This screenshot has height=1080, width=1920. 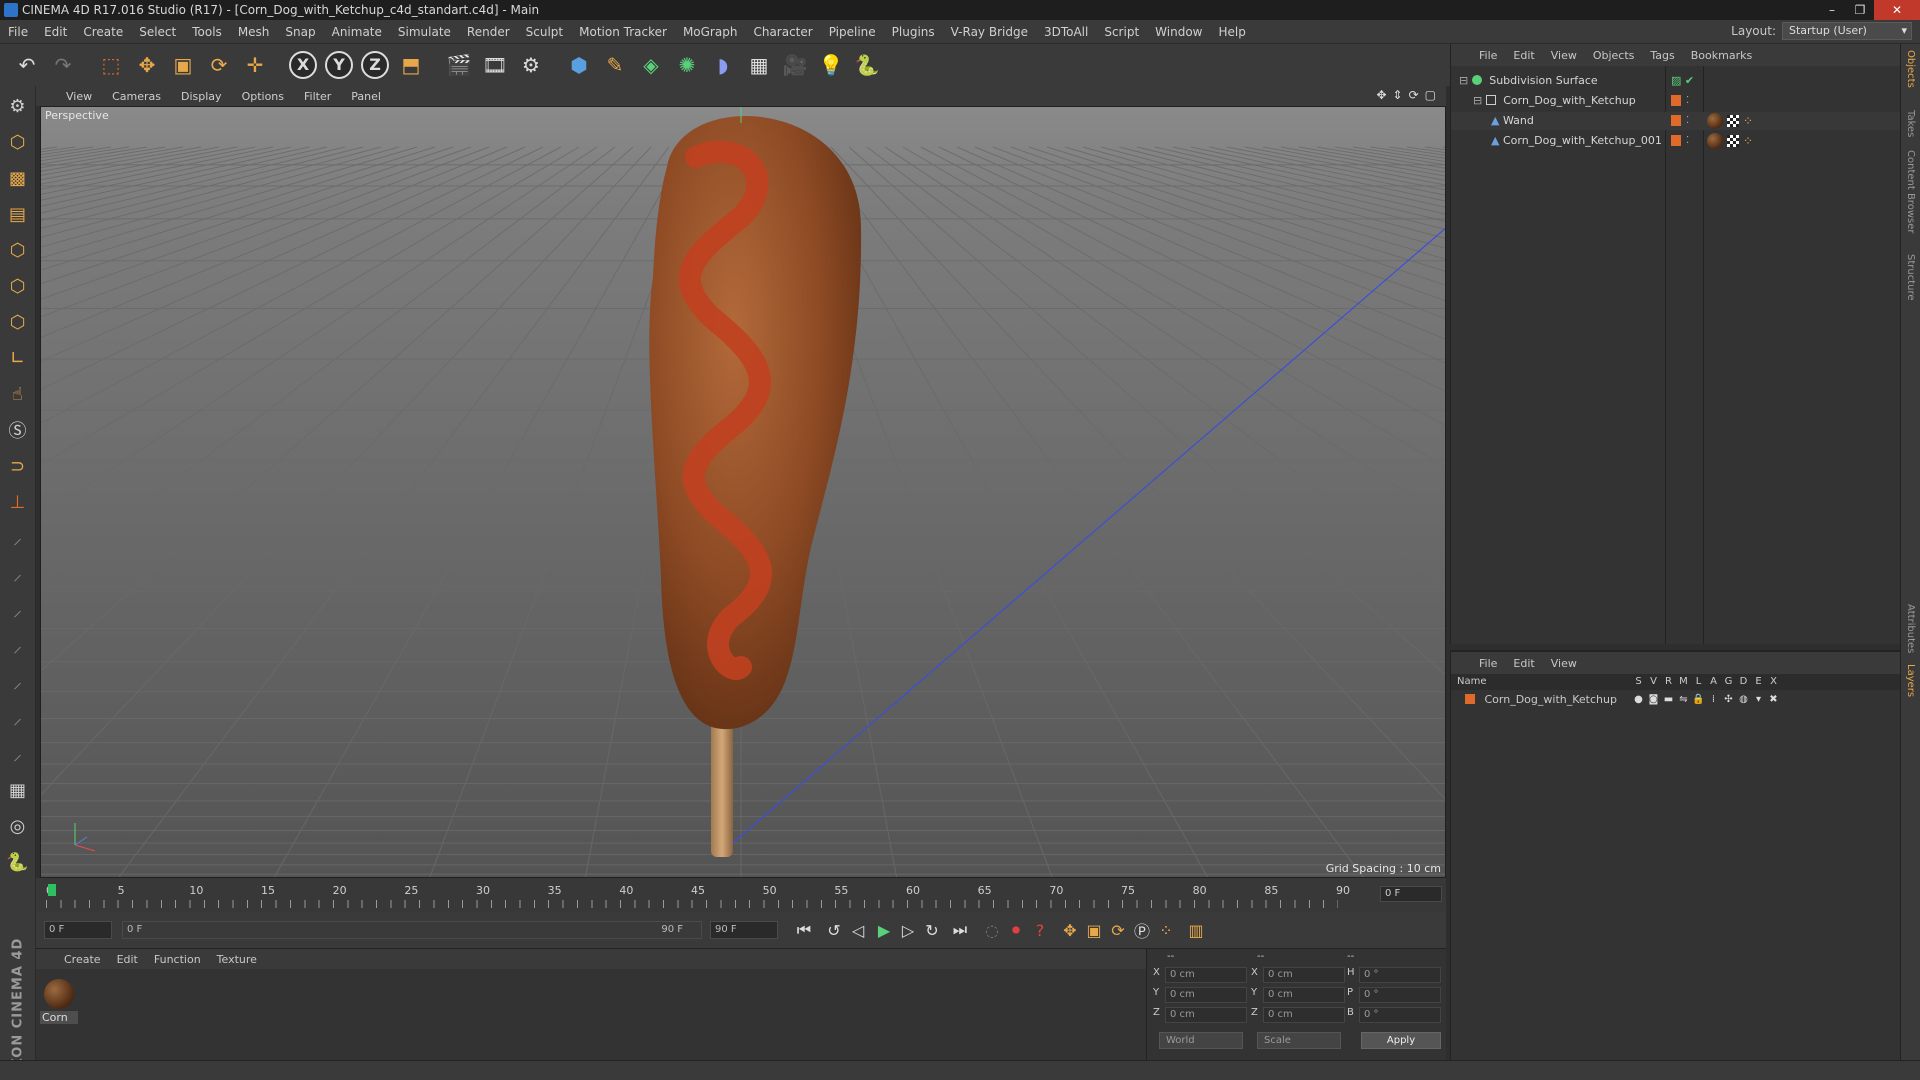 What do you see at coordinates (1698, 700) in the screenshot?
I see `lock-flag-icon: 🔒` at bounding box center [1698, 700].